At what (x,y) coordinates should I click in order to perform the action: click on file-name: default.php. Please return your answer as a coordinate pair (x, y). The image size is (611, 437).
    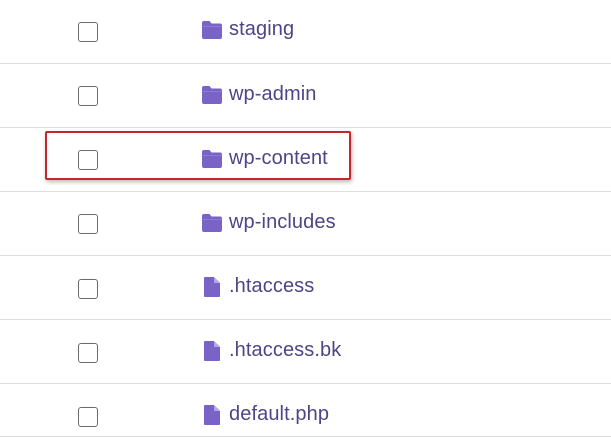
    Looking at the image, I should click on (279, 414).